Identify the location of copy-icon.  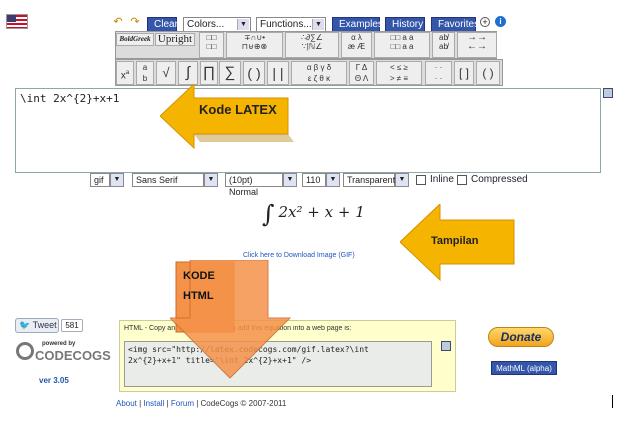
(608, 93).